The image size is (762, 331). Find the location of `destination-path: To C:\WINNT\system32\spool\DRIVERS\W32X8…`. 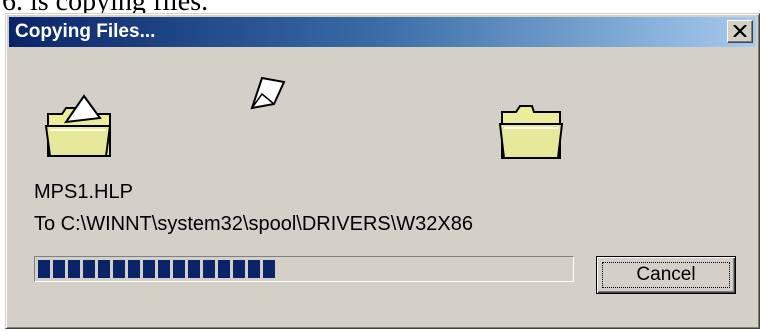

destination-path: To C:\WINNT\system32\spool\DRIVERS\W32X8… is located at coordinates (254, 224).